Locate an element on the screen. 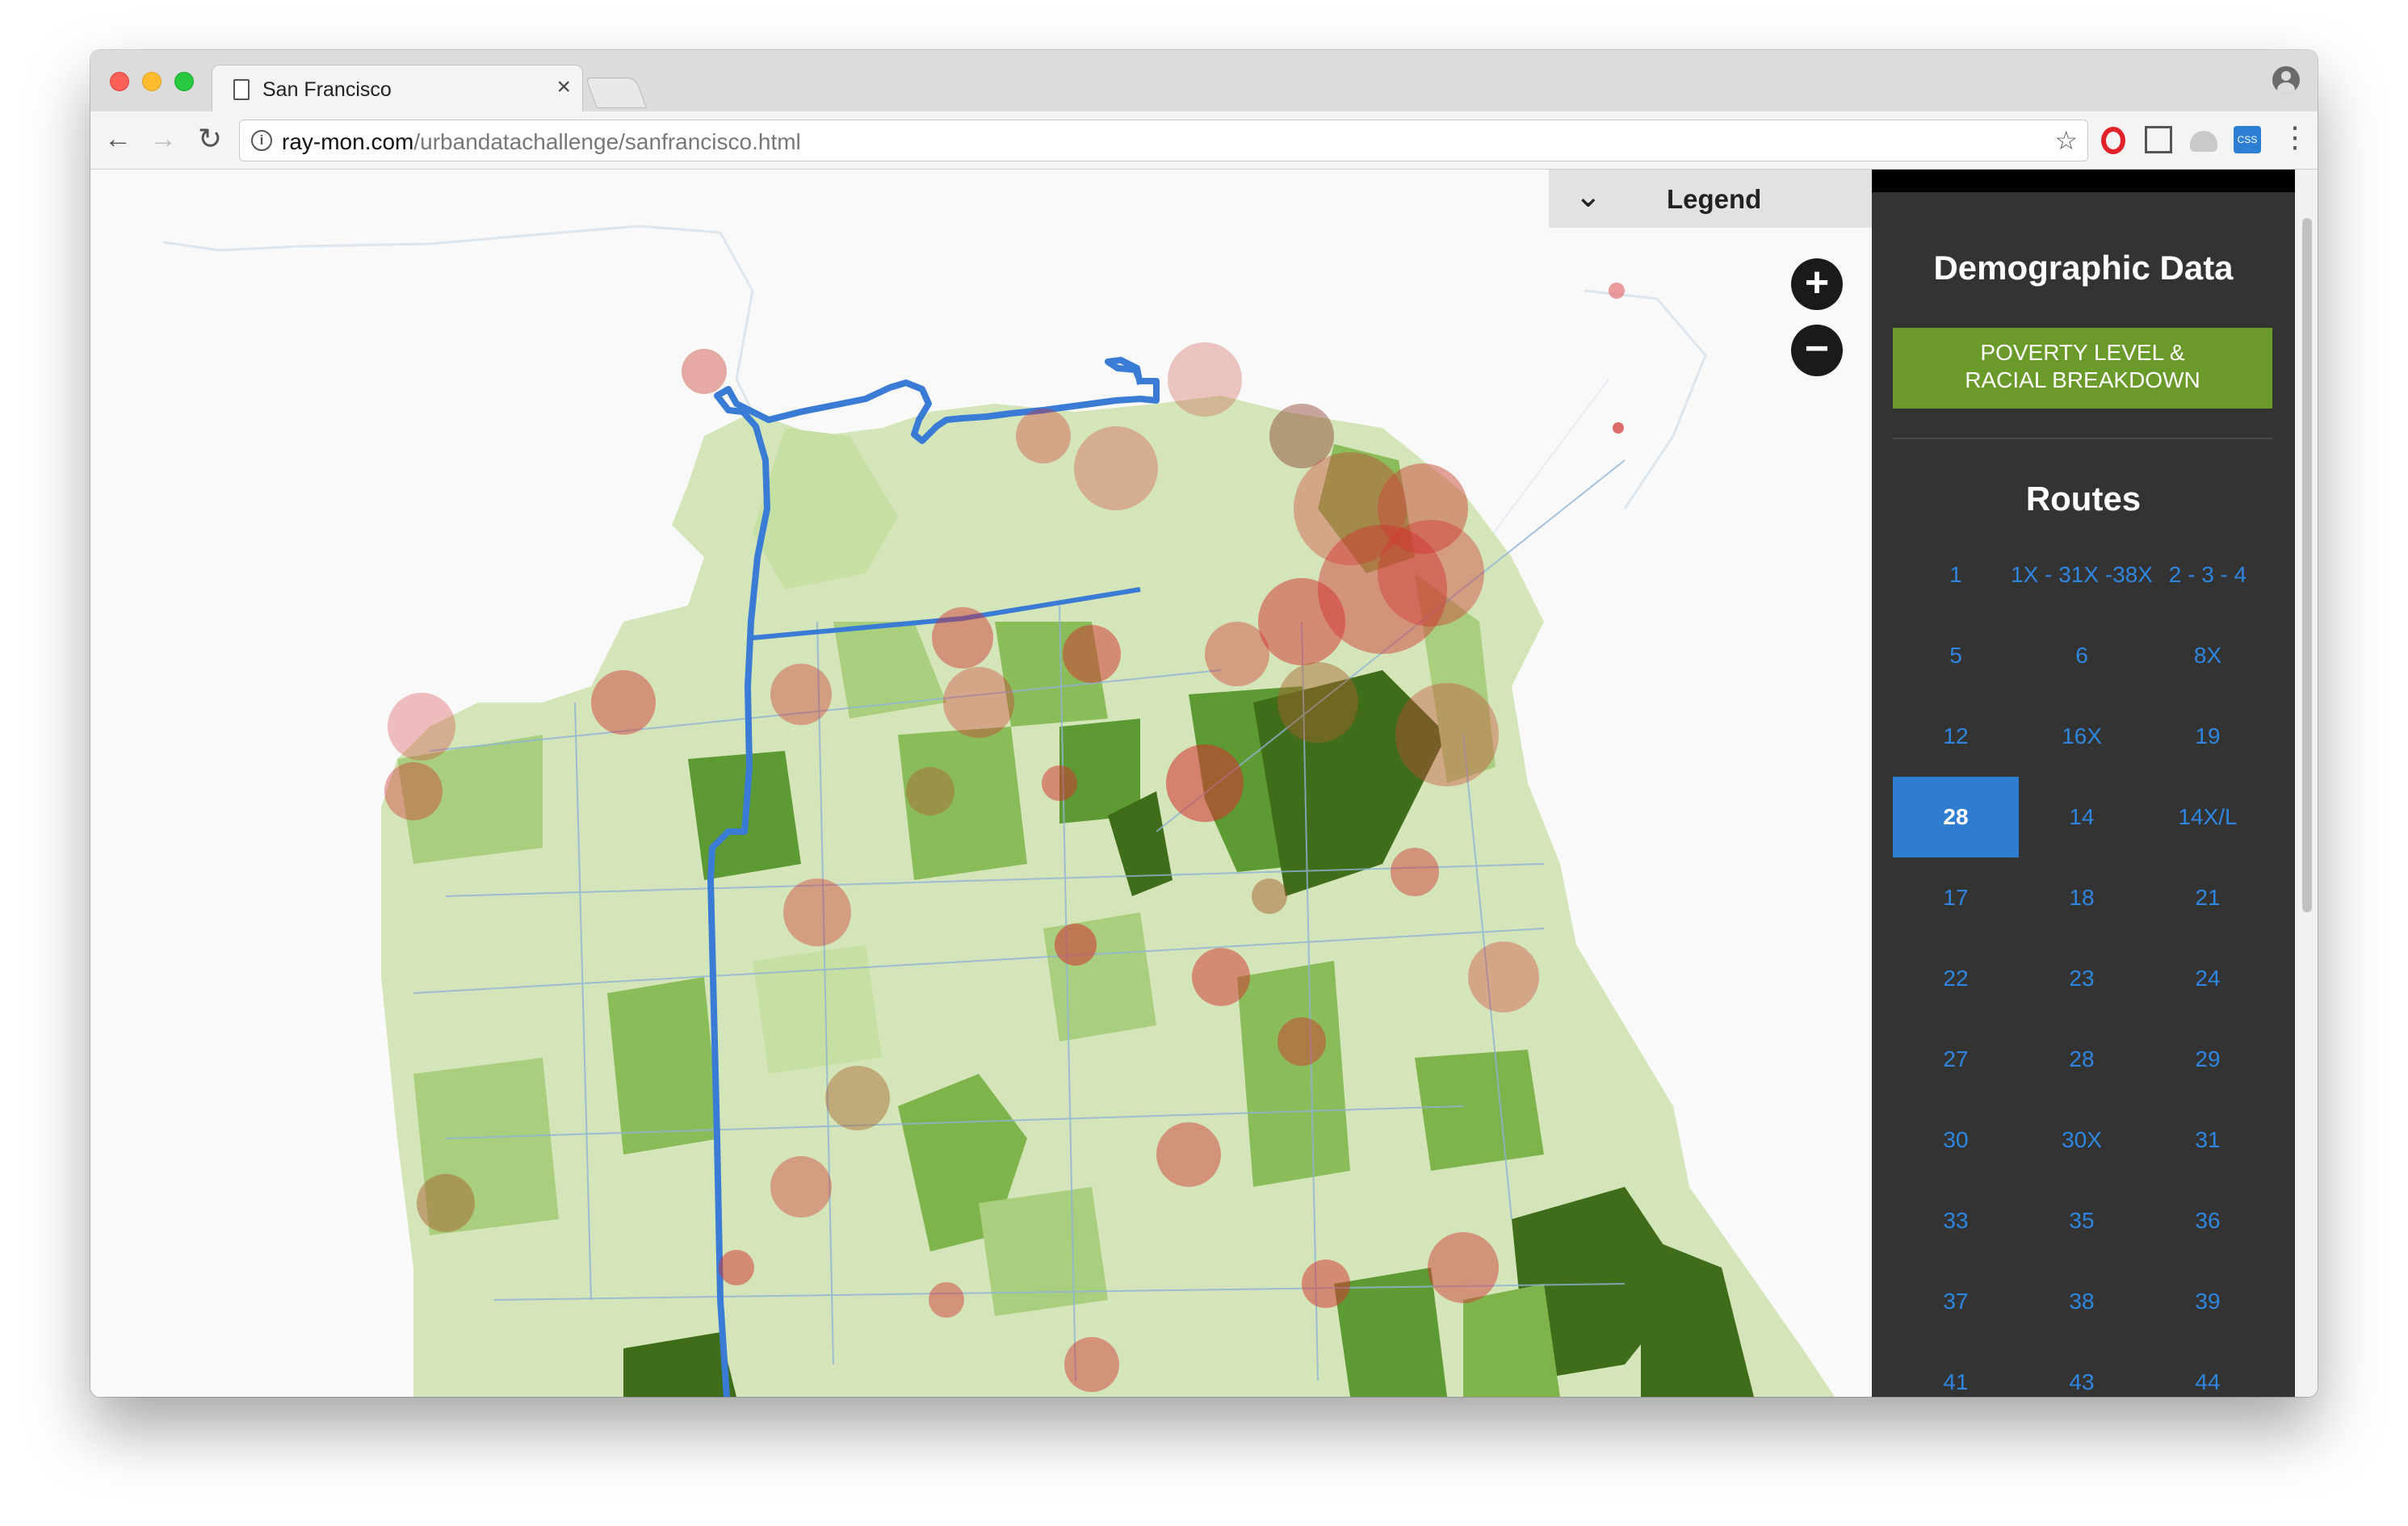 The width and height of the screenshot is (2408, 1526). route-item: 18 is located at coordinates (2082, 897).